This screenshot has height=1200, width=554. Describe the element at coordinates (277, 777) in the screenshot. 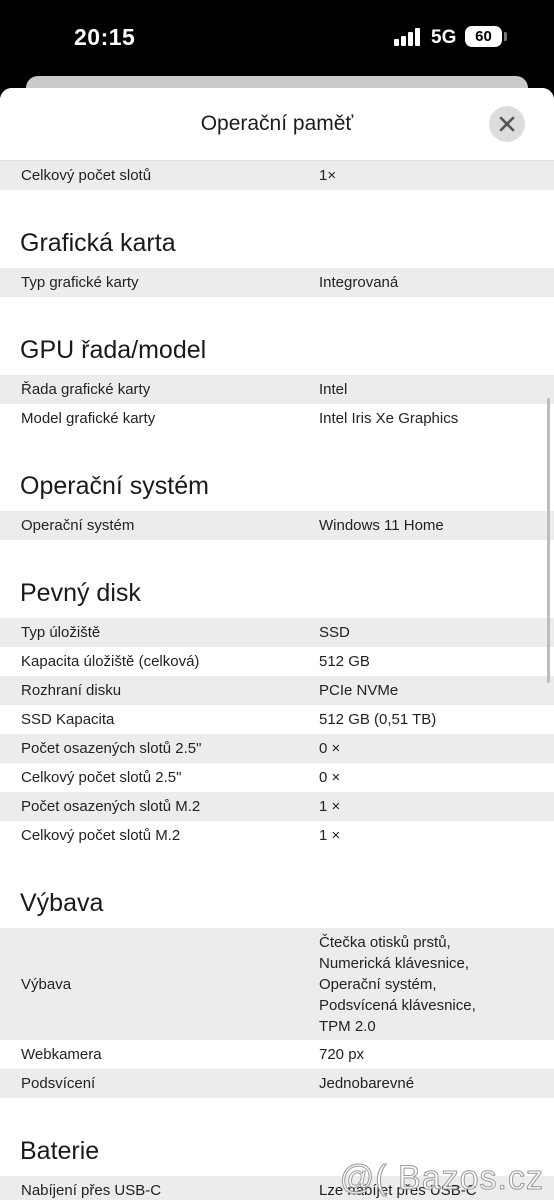

I see `spec-row: Celkový počet slotů 2.5" 0 ×` at that location.